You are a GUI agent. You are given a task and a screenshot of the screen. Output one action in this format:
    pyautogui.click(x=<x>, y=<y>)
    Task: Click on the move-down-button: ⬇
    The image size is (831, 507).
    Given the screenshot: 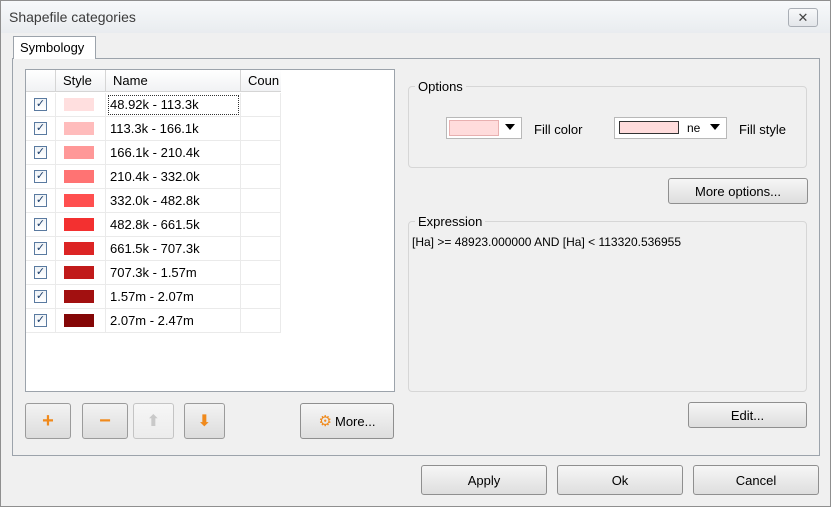 What is the action you would take?
    pyautogui.click(x=204, y=421)
    